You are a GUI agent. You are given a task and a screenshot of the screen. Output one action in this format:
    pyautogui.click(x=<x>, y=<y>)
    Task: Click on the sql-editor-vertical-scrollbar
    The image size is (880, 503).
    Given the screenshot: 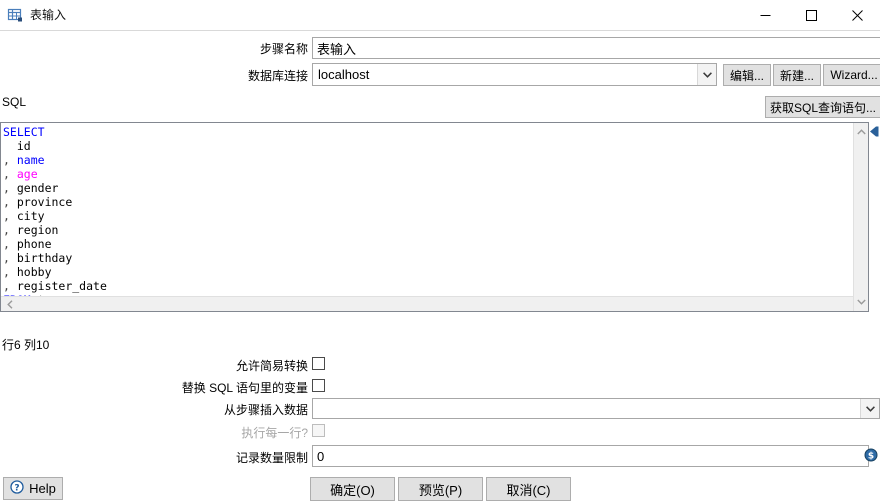 What is the action you would take?
    pyautogui.click(x=860, y=217)
    